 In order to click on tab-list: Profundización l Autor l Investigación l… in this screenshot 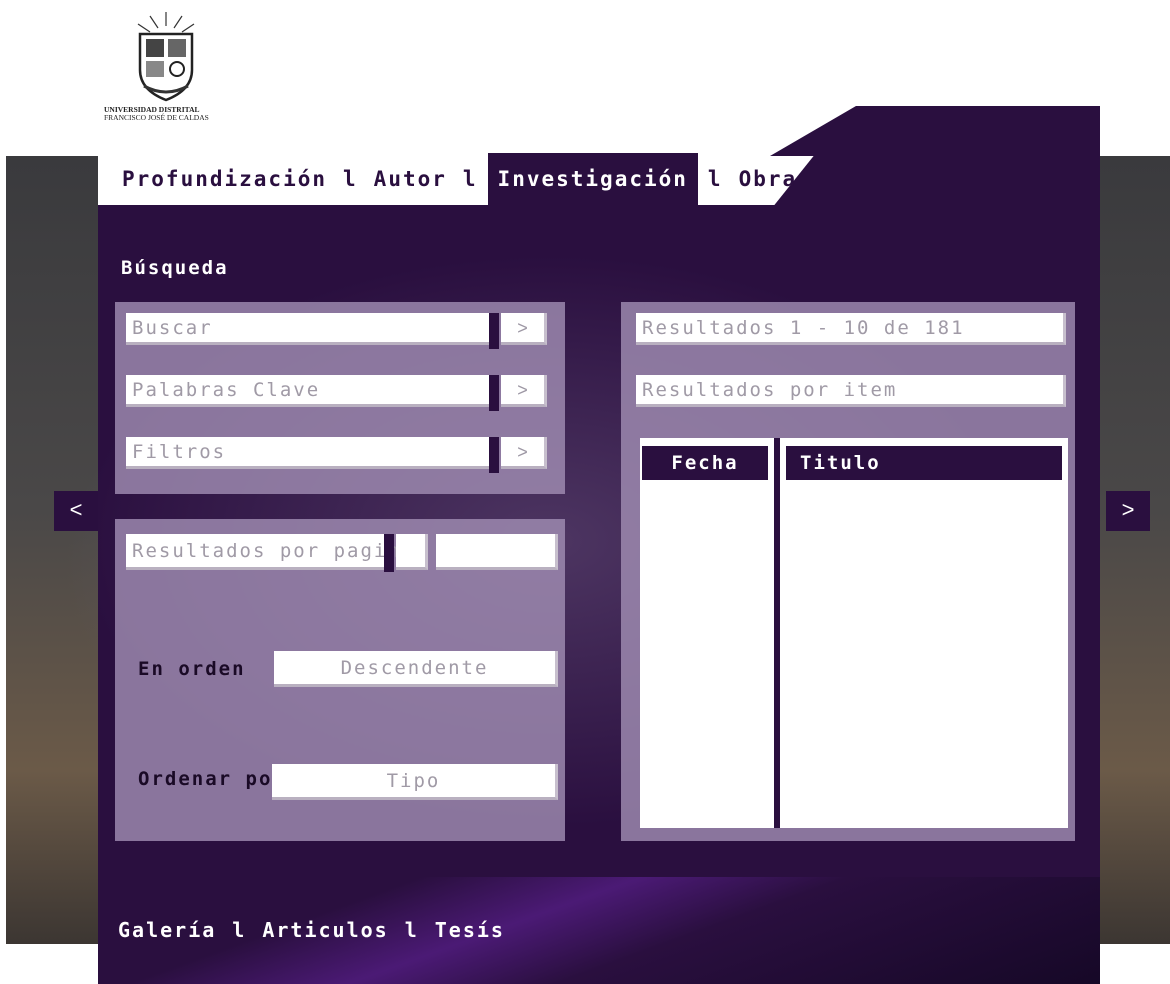, I will do `click(450, 179)`.